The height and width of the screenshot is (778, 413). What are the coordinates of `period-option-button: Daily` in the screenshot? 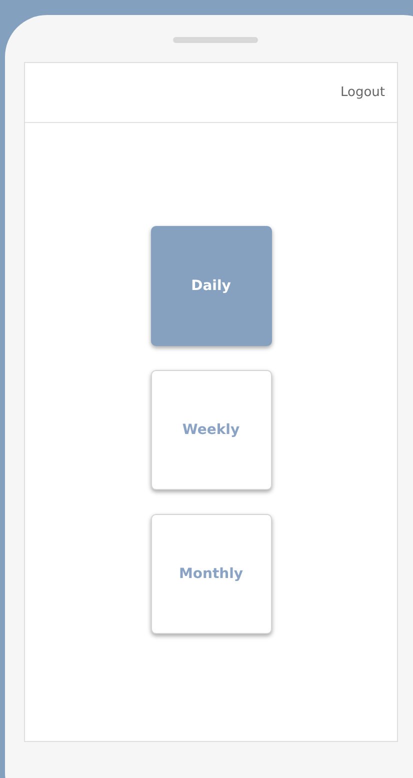 It's located at (211, 286).